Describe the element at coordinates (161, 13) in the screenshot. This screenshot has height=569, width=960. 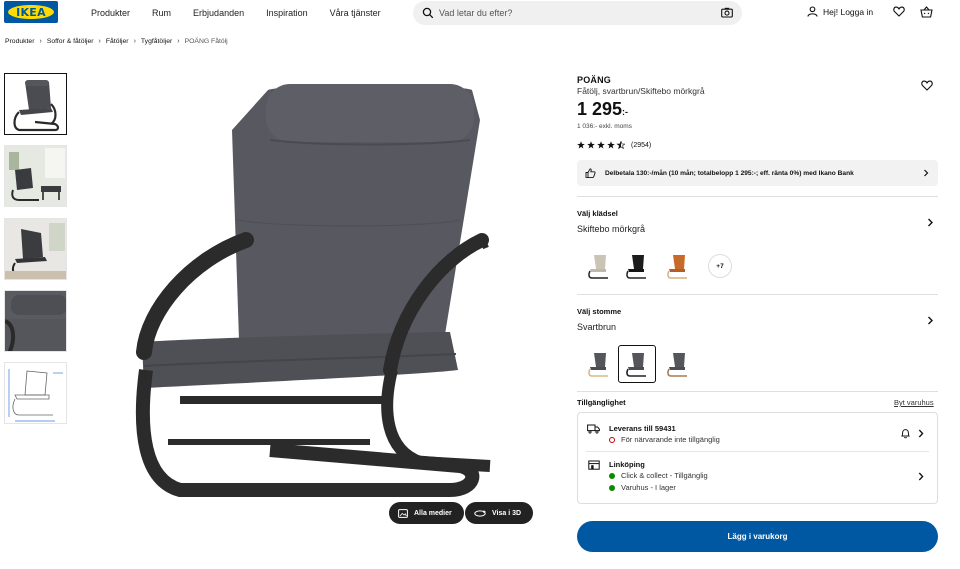
I see `nav-item-rum: Rum` at that location.